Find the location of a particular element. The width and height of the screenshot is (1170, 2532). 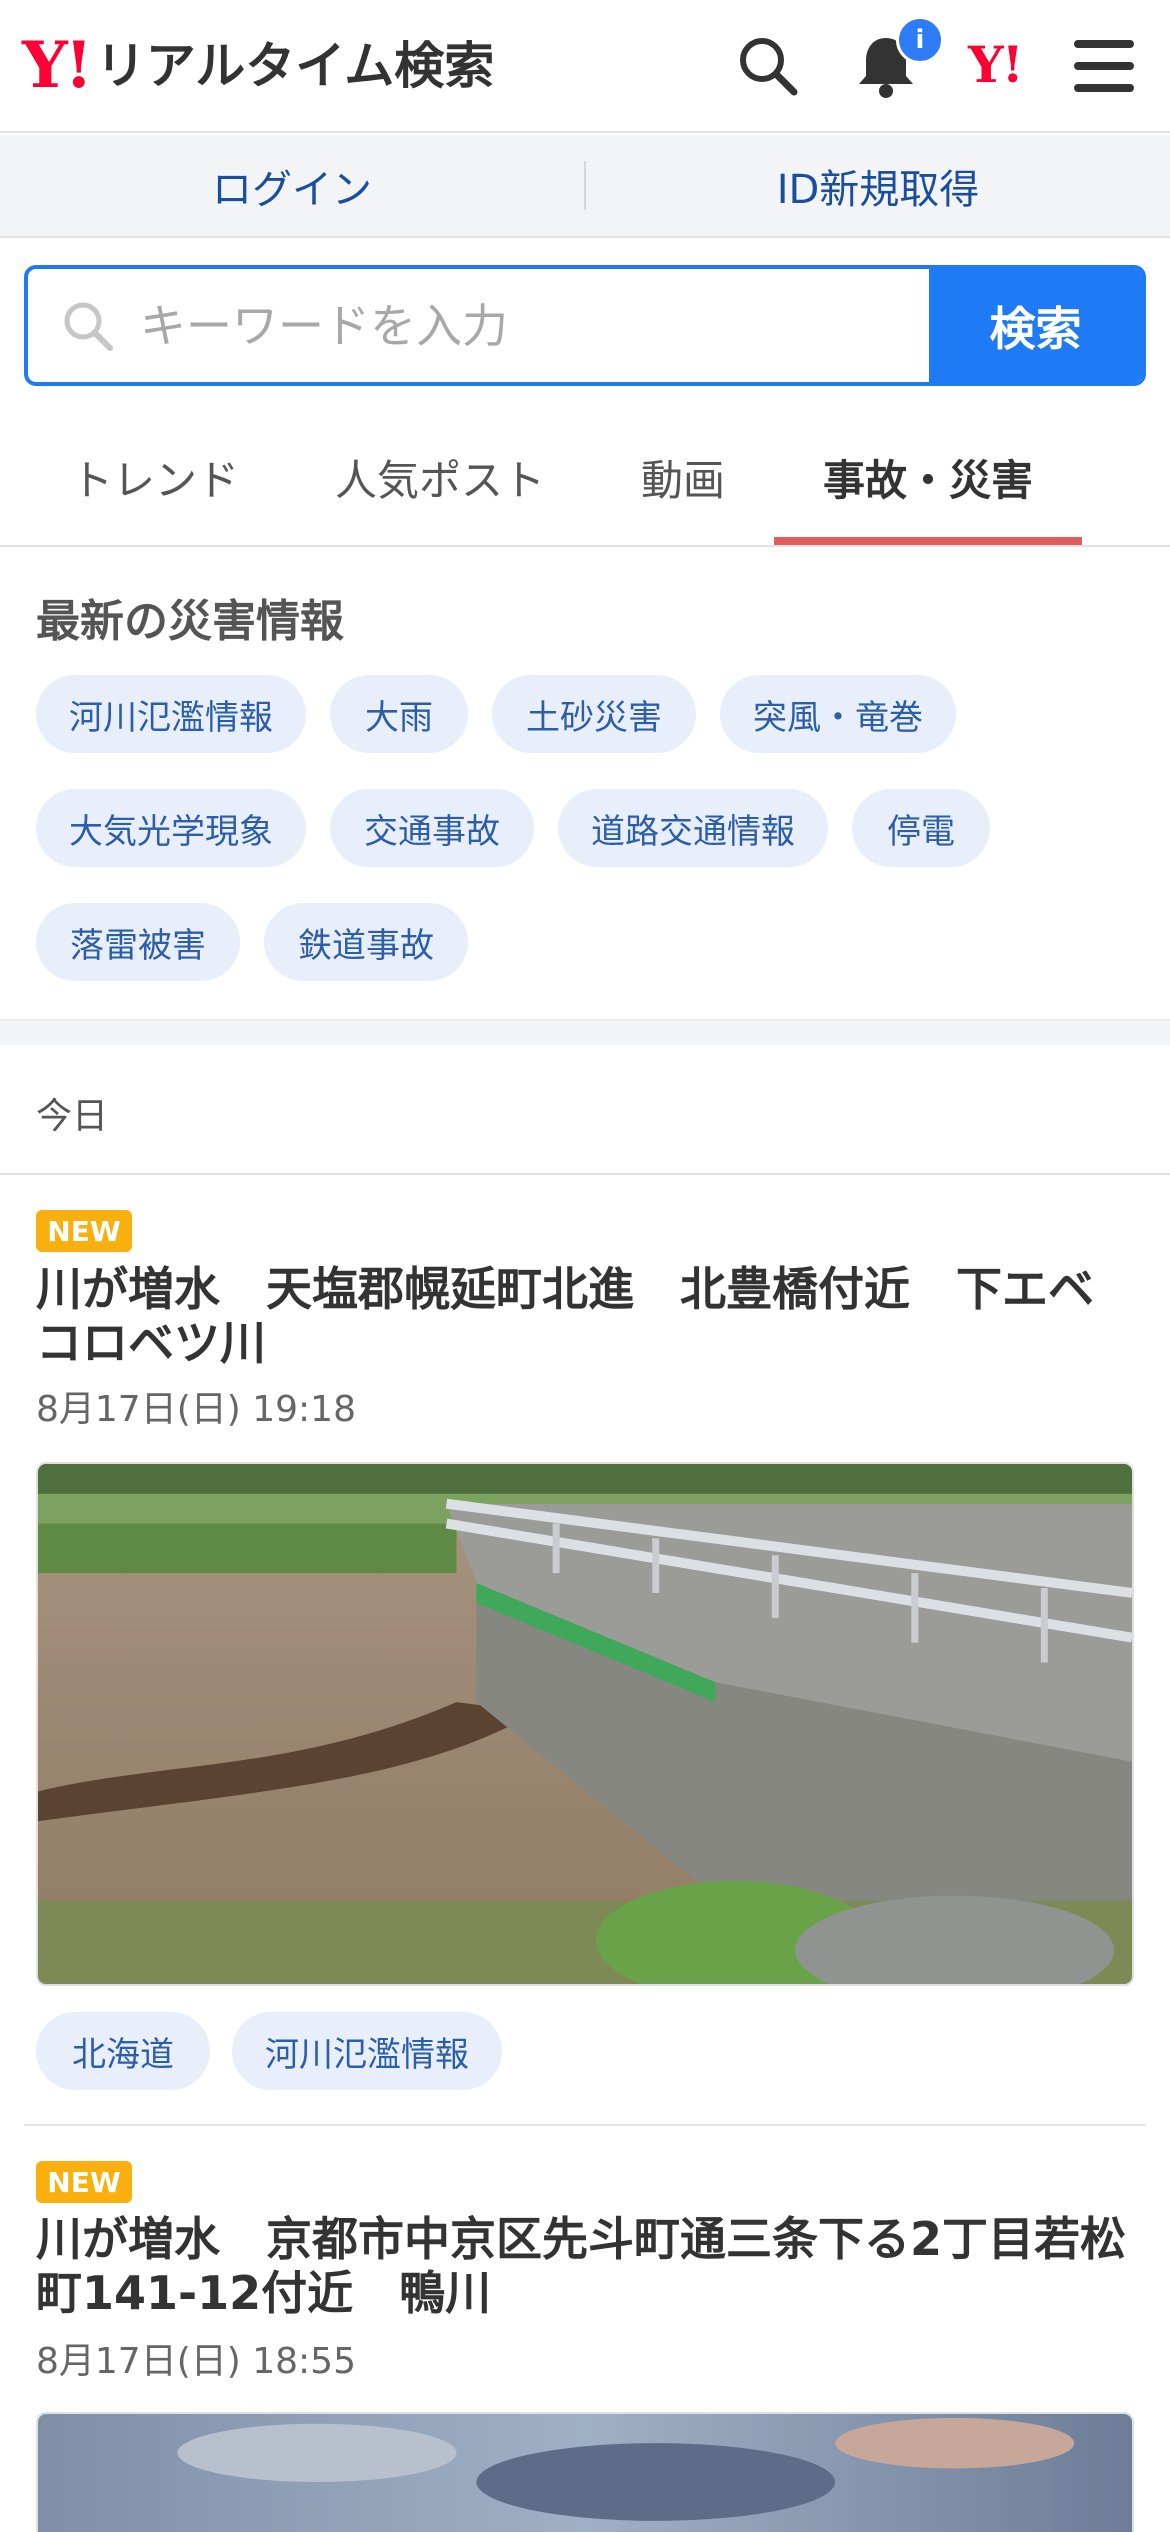

notification-badge: i is located at coordinates (920, 40).